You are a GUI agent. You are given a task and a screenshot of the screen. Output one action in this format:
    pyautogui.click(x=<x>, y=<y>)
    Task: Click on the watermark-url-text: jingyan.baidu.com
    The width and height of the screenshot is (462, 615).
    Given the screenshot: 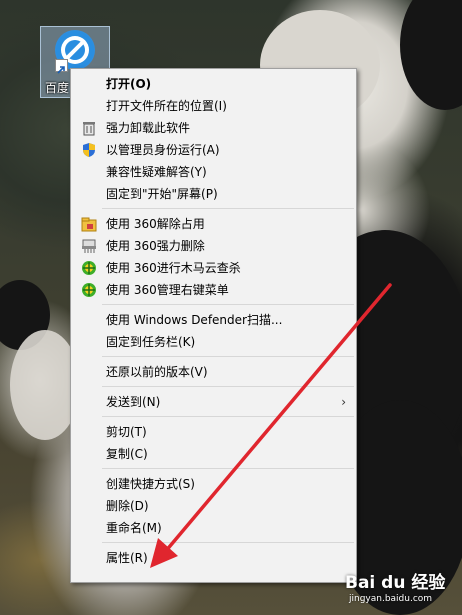 What is the action you would take?
    pyautogui.click(x=391, y=599)
    